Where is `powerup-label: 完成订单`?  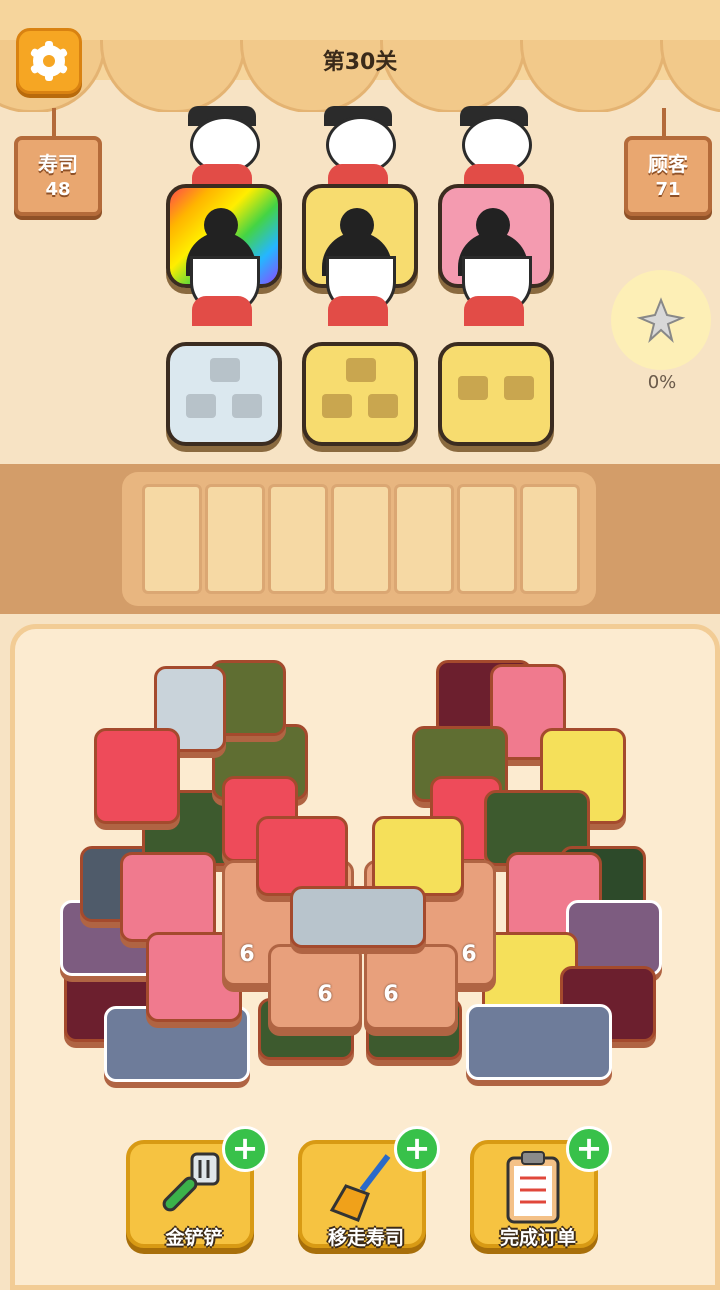 powerup-label: 完成订单 is located at coordinates (537, 1238).